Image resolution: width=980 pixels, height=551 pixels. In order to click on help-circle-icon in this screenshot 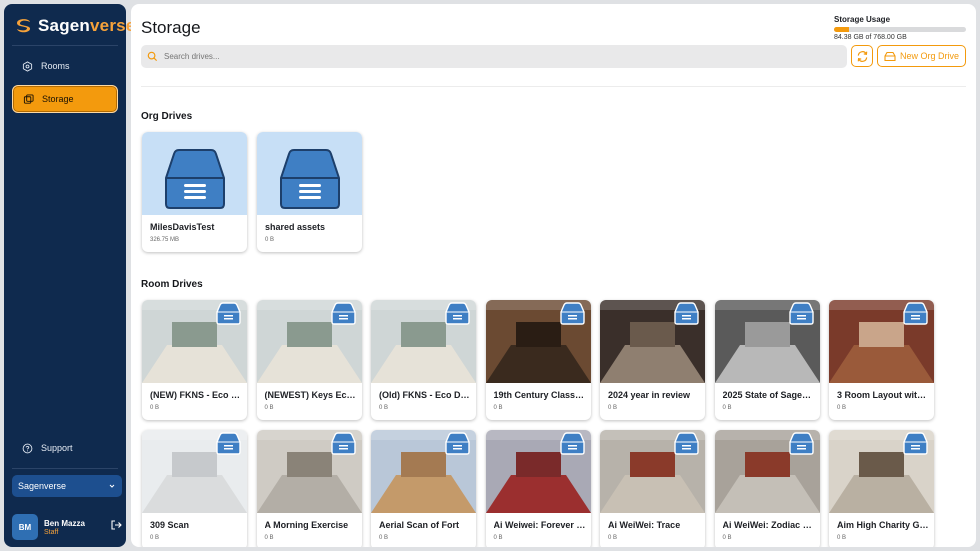, I will do `click(27, 448)`.